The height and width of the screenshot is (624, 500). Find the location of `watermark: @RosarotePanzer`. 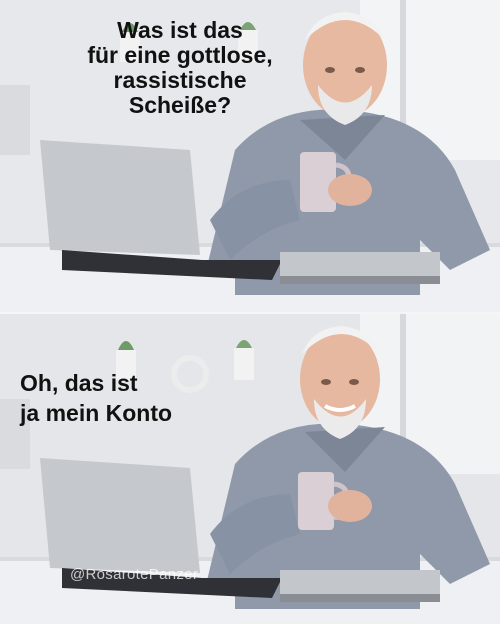

watermark: @RosarotePanzer is located at coordinates (134, 574).